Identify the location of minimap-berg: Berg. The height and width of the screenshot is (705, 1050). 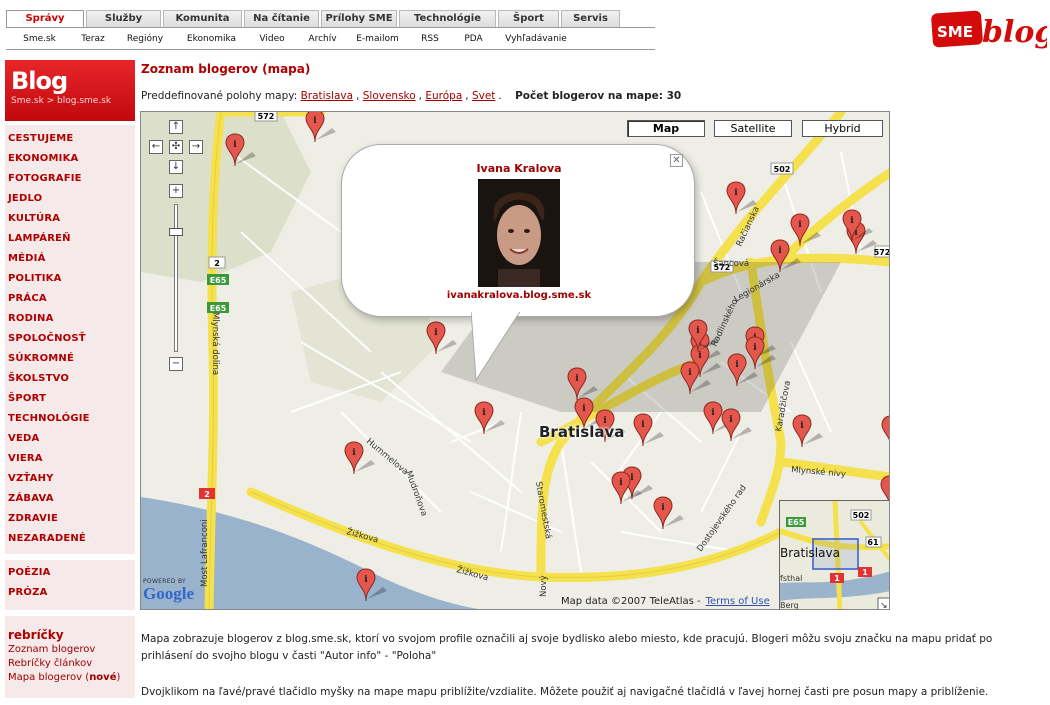
(789, 605).